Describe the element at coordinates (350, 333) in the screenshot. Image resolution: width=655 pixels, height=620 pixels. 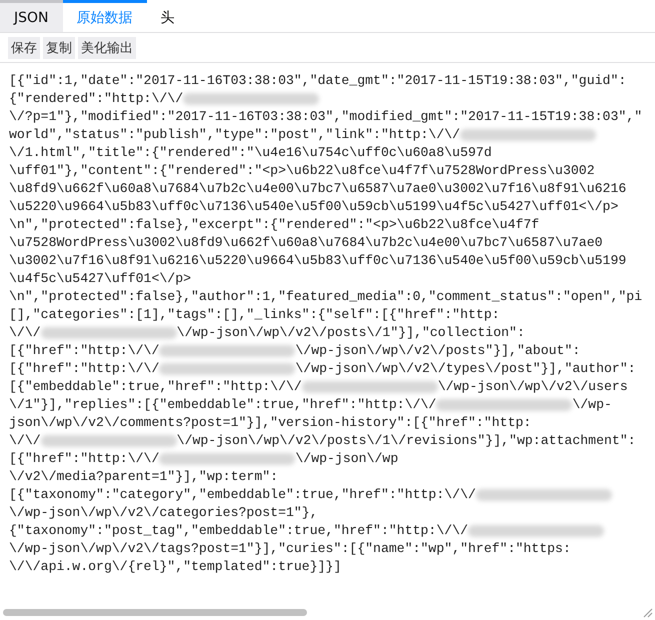
I see `json-text: \/wp-json\/wp\/v2\/posts\/1"}],"collection":` at that location.